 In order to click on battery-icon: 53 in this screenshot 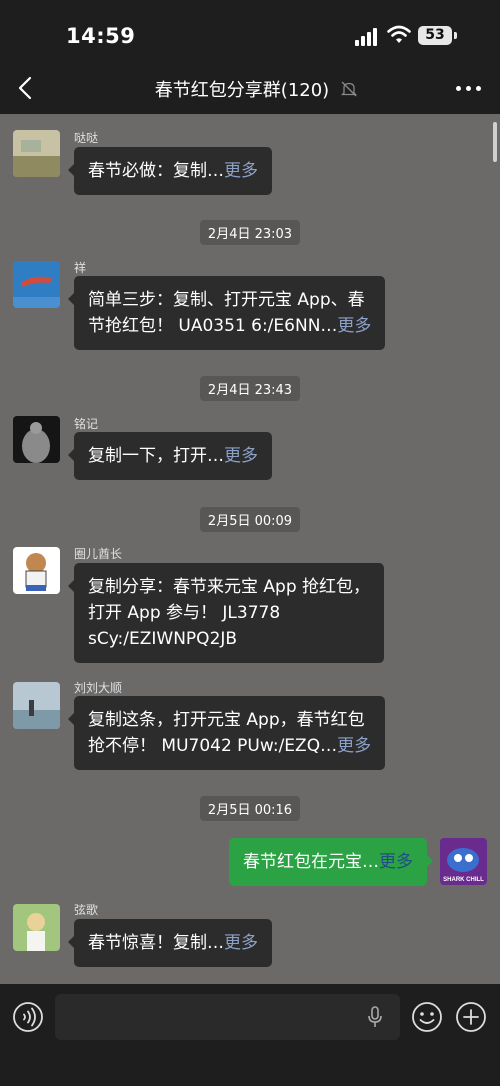, I will do `click(435, 35)`.